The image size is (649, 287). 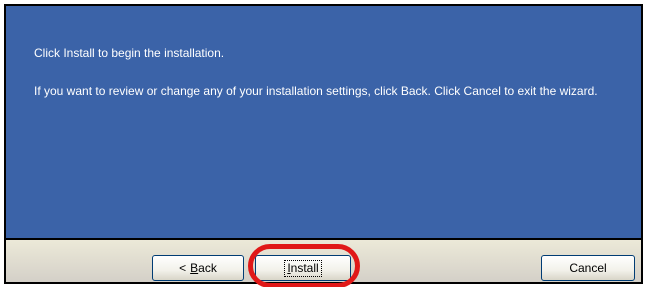 I want to click on back-label-rest: ack, so click(x=207, y=268).